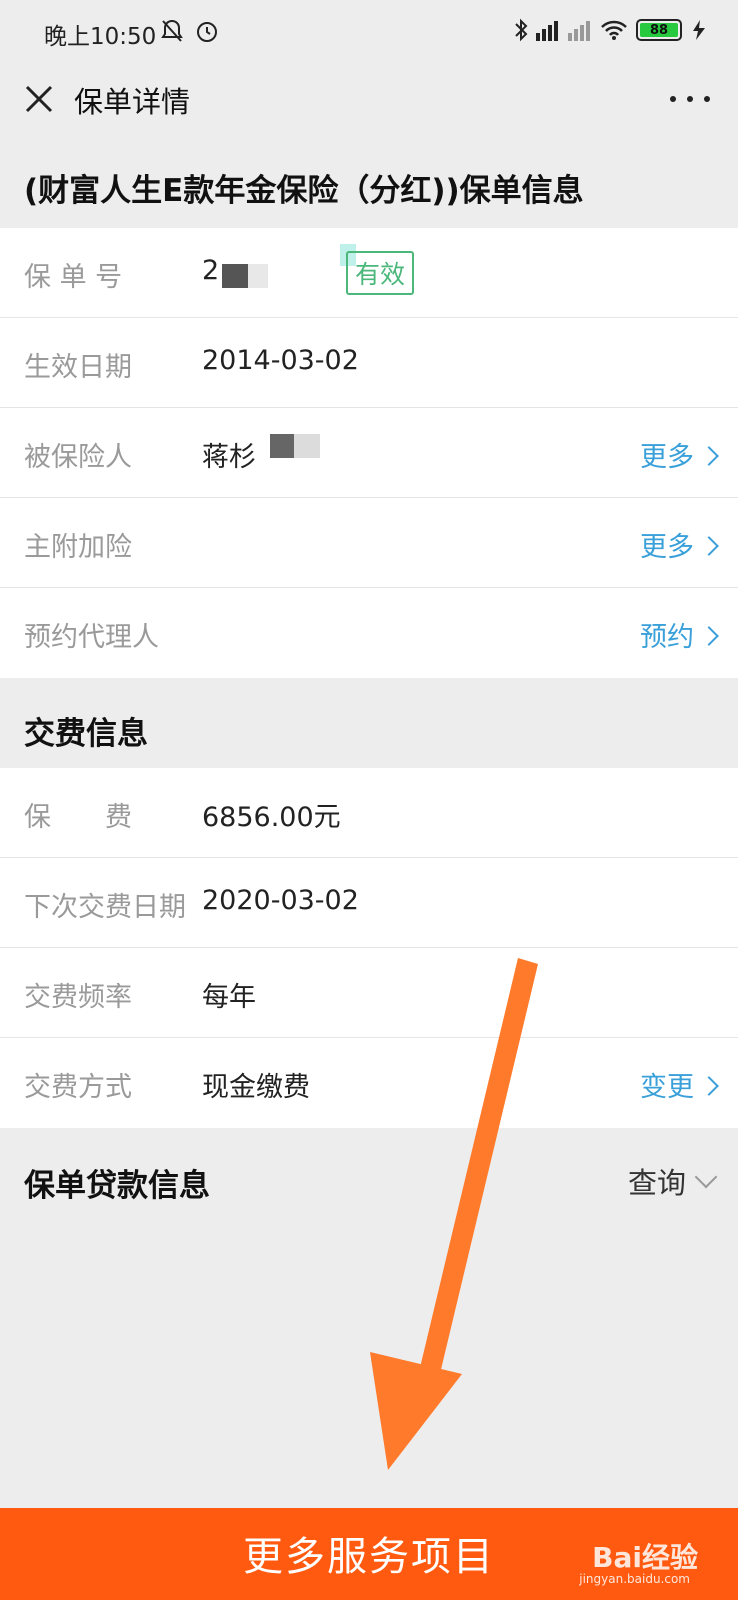  What do you see at coordinates (73, 277) in the screenshot?
I see `row-label: 保 单 号` at bounding box center [73, 277].